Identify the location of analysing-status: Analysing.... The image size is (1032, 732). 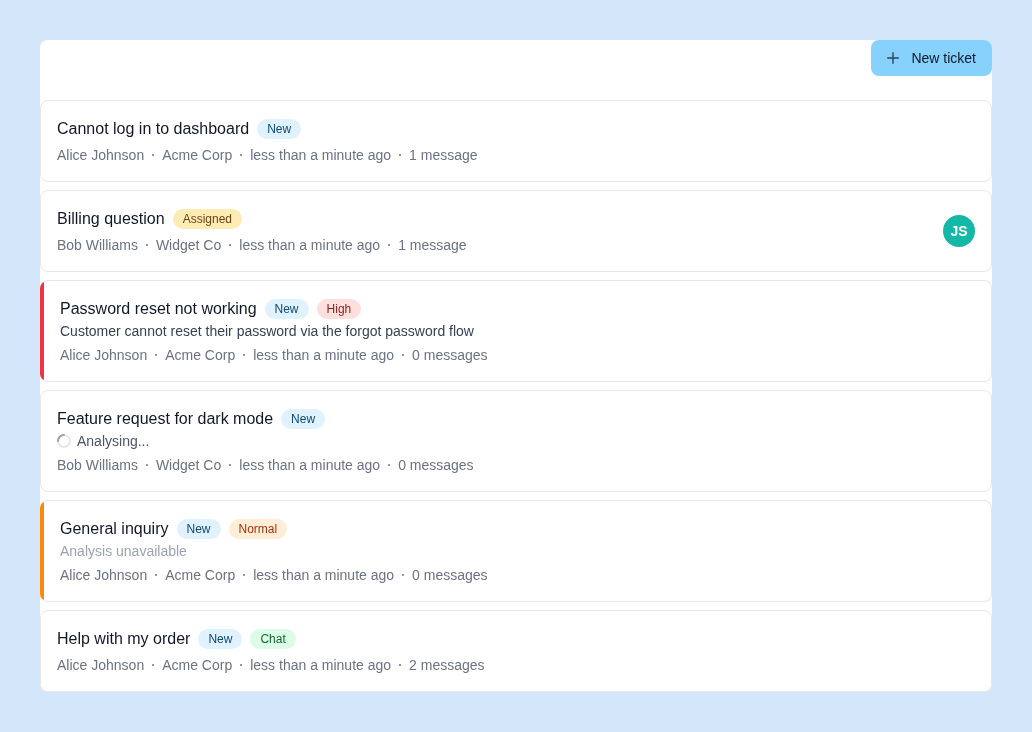
(113, 441).